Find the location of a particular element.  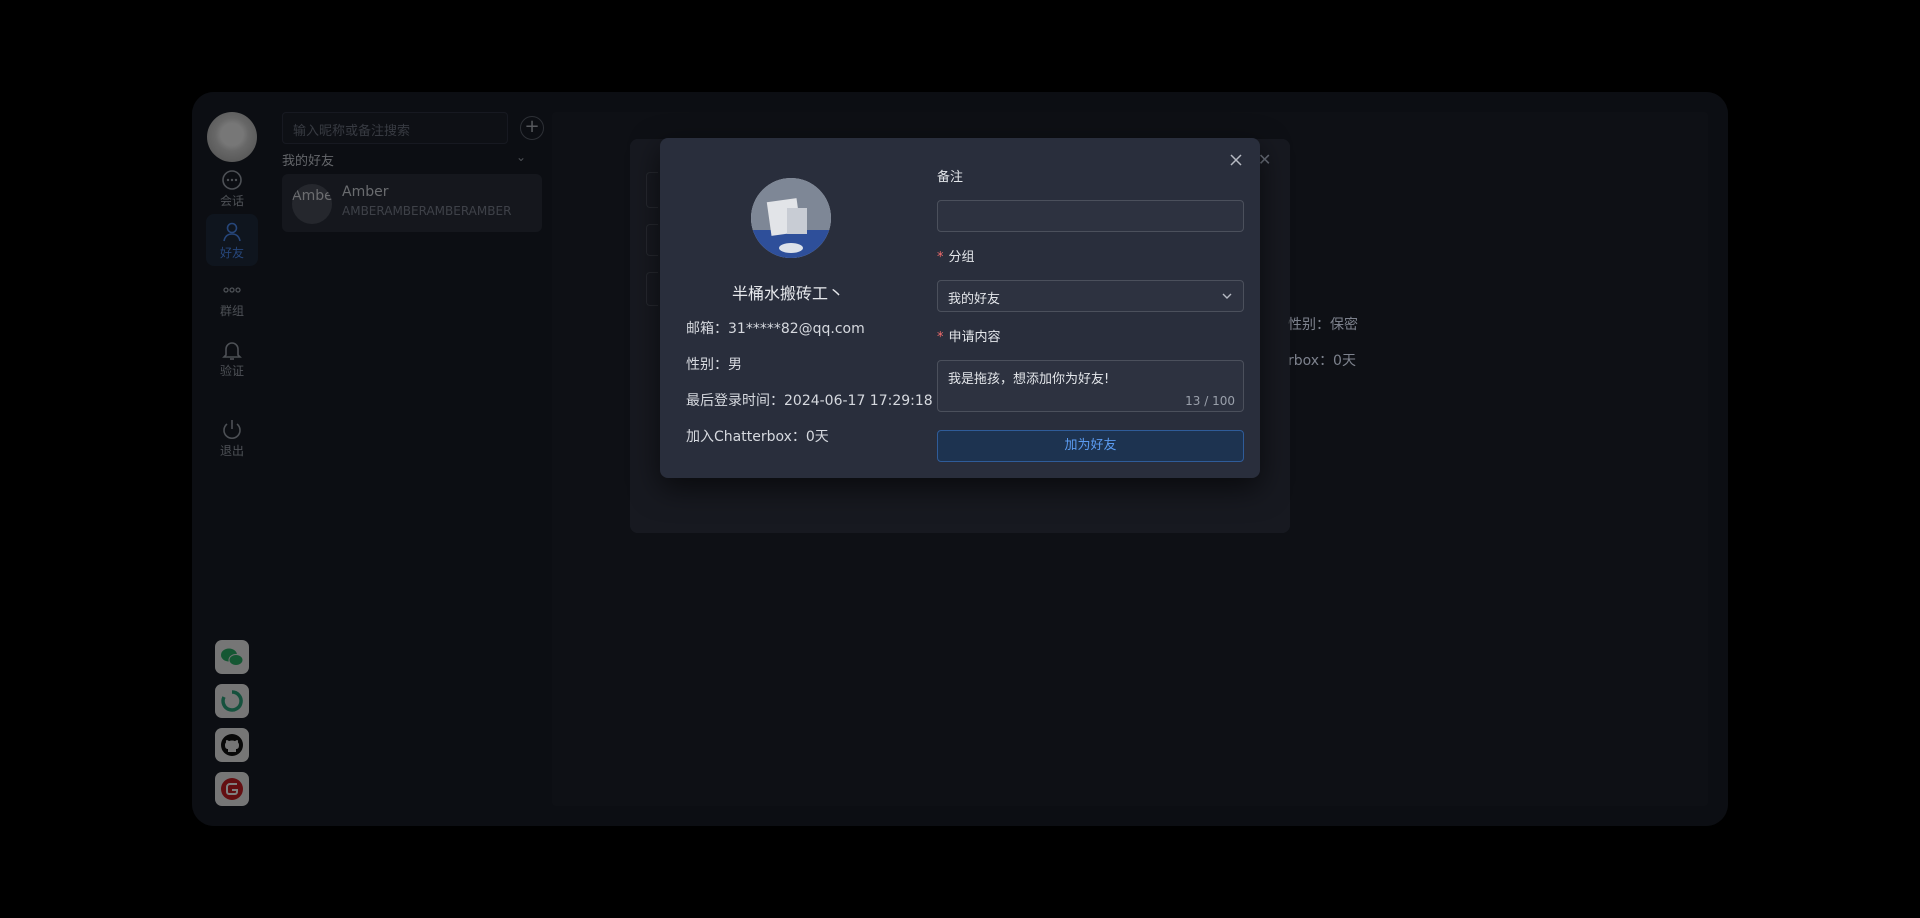

gitee-link is located at coordinates (232, 789).